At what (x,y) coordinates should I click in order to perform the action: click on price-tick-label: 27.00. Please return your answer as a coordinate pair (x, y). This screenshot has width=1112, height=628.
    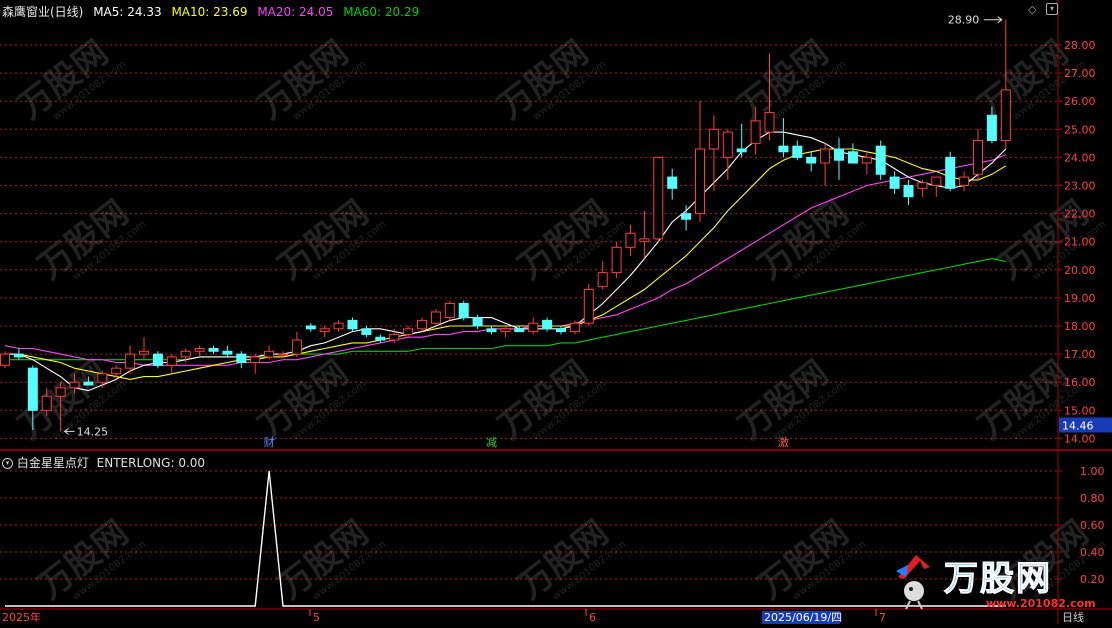
    Looking at the image, I should click on (1080, 73).